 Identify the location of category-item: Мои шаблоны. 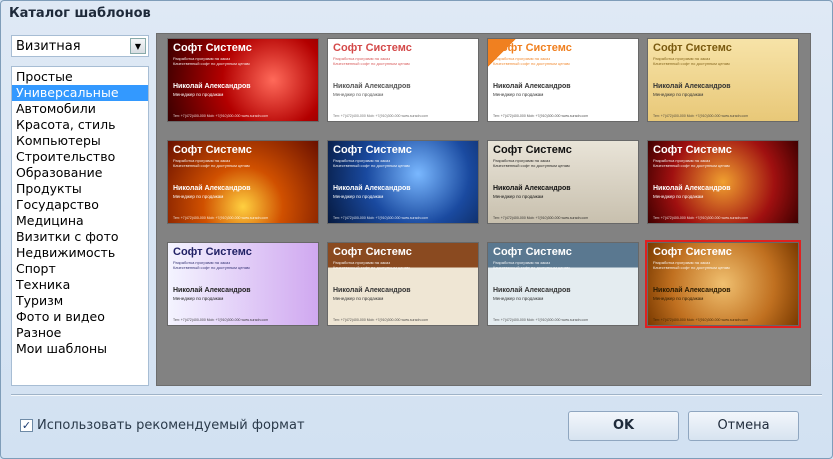
(80, 349).